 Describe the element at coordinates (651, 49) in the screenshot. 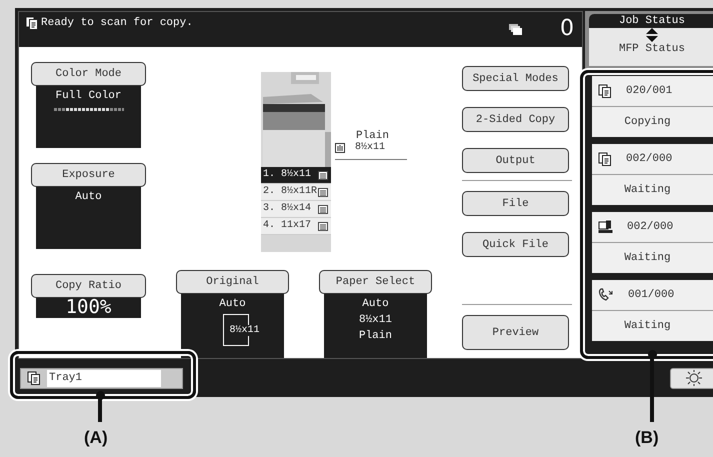

I see `mfp-status-label: MFP Status` at that location.